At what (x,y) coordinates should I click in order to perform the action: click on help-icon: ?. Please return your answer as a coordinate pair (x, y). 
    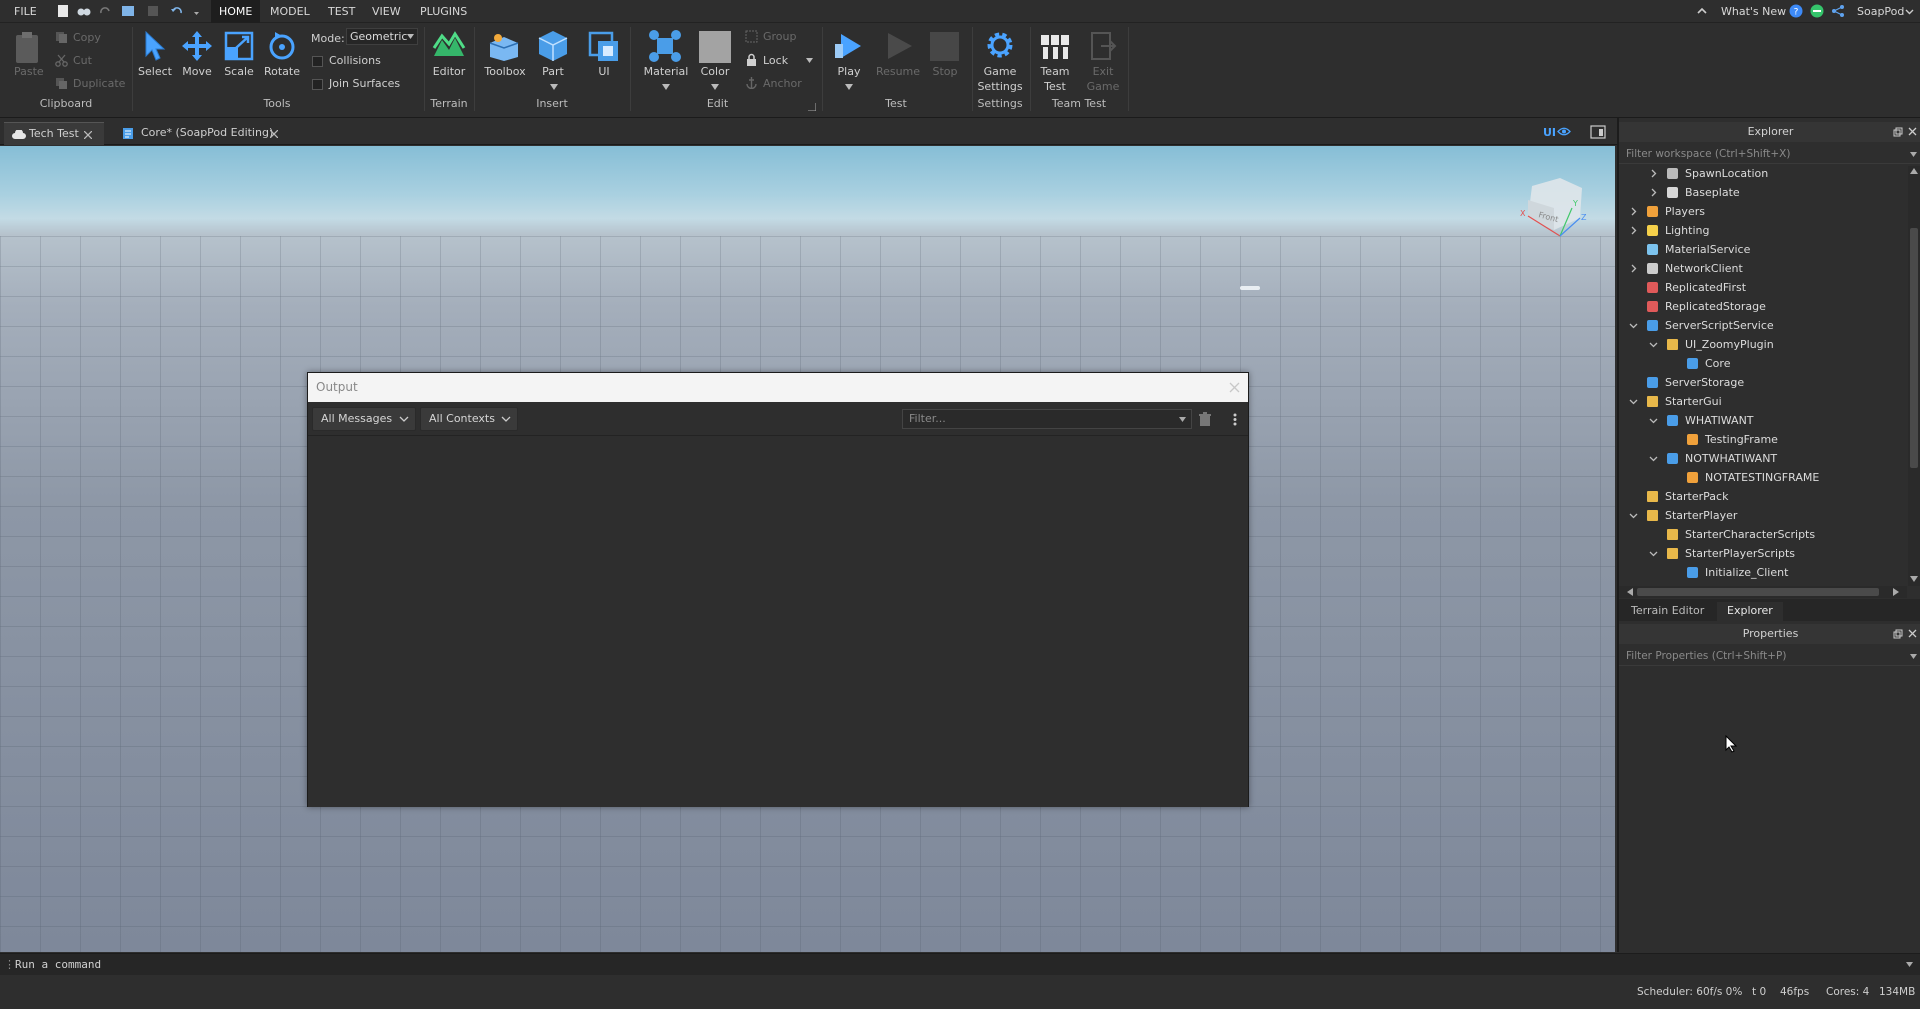
    Looking at the image, I should click on (1796, 11).